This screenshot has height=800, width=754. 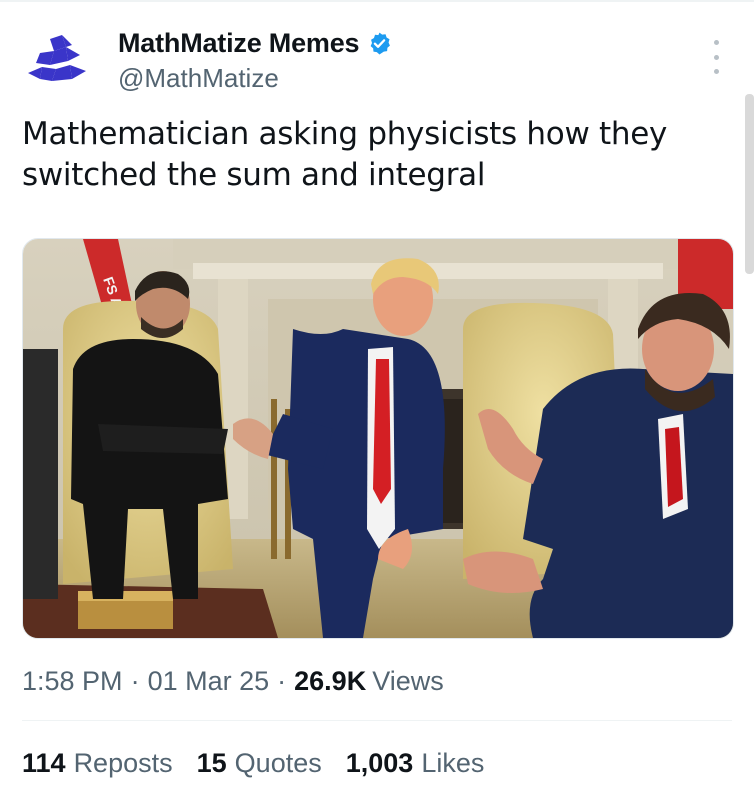 I want to click on quotes-stat: 15 Quotes, so click(x=259, y=763).